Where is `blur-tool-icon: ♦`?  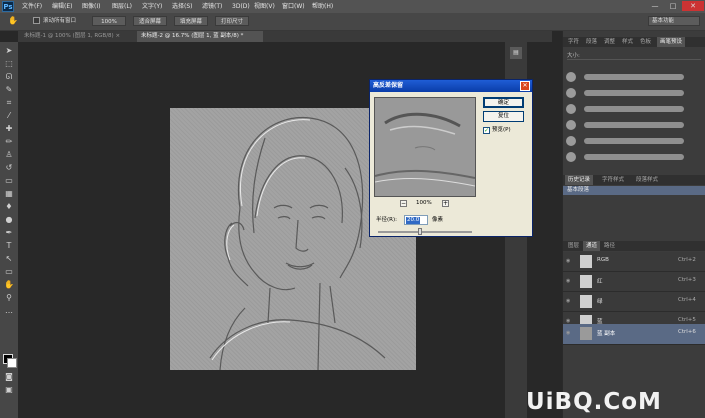 blur-tool-icon: ♦ is located at coordinates (9, 207).